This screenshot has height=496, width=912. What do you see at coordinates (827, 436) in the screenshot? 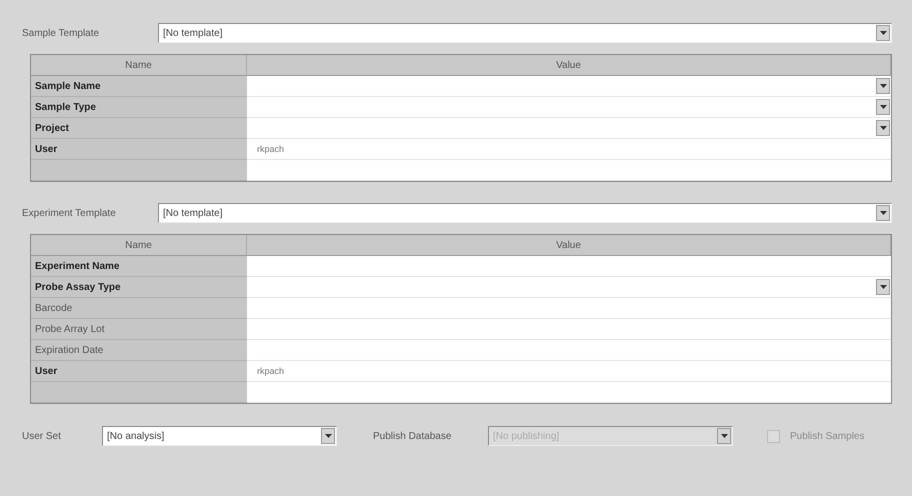
I see `checkbox-label: Publish Samples` at bounding box center [827, 436].